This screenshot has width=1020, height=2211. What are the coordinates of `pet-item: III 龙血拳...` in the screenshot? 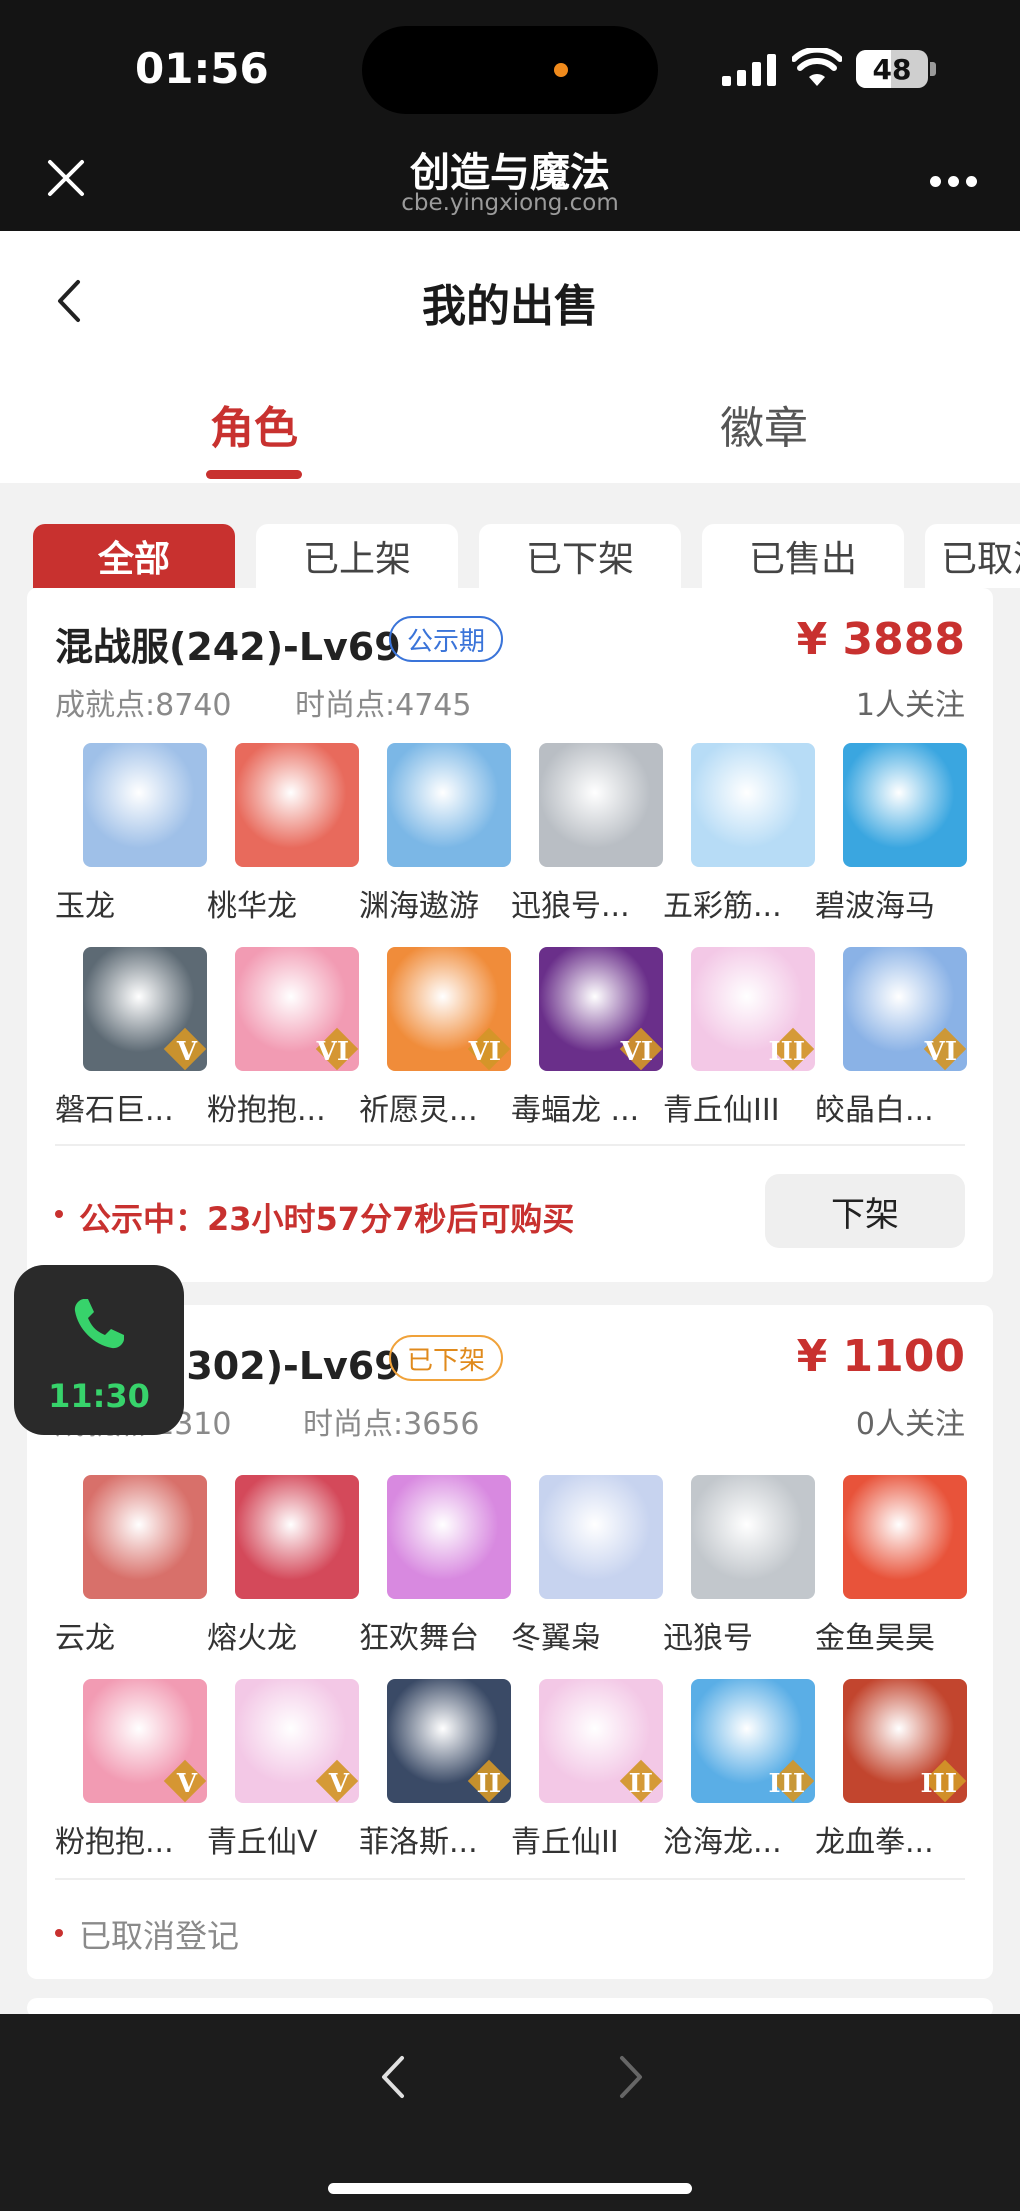 It's located at (891, 1770).